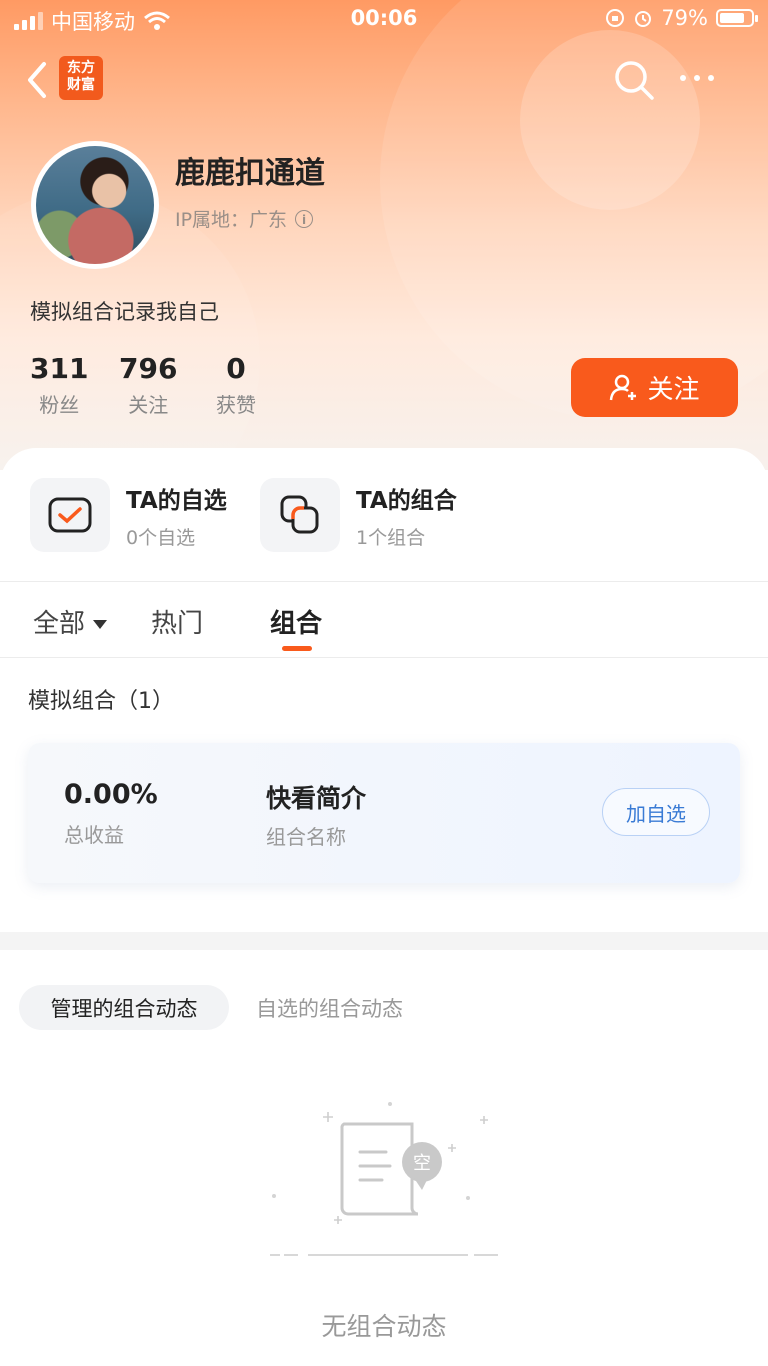 The image size is (768, 1366). Describe the element at coordinates (94, 835) in the screenshot. I see `total-return-label: 总收益` at that location.